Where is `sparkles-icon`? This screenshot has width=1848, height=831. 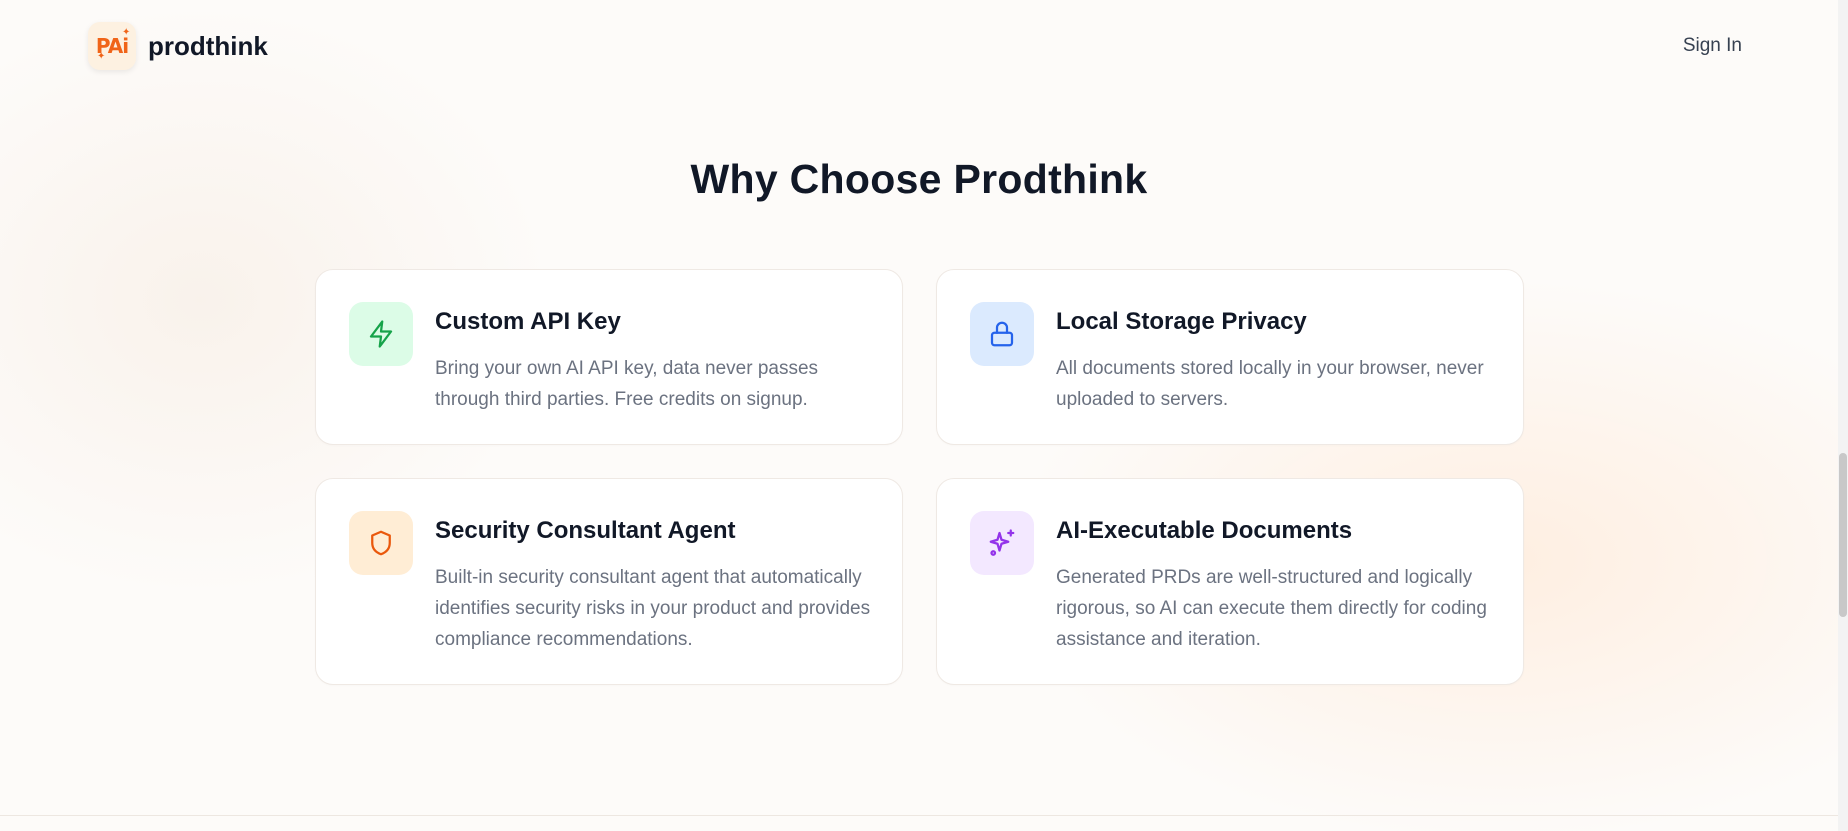 sparkles-icon is located at coordinates (1002, 542).